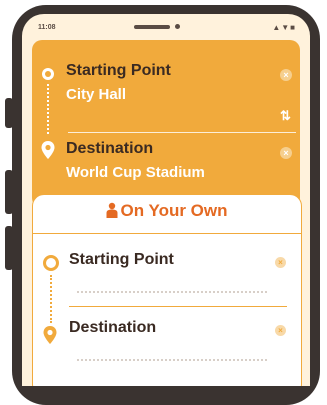 The width and height of the screenshot is (327, 405). Describe the element at coordinates (174, 210) in the screenshot. I see `own-title: On Your Own` at that location.